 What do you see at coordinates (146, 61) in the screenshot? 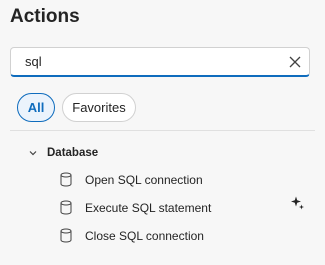
I see `search-input` at bounding box center [146, 61].